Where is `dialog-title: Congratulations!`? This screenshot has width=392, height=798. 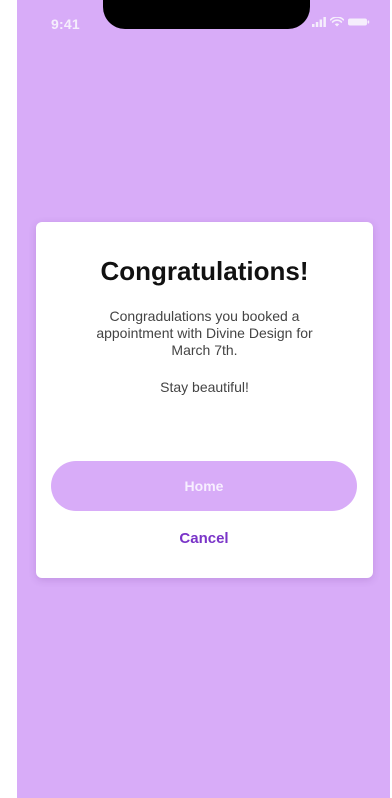
dialog-title: Congratulations! is located at coordinates (204, 271).